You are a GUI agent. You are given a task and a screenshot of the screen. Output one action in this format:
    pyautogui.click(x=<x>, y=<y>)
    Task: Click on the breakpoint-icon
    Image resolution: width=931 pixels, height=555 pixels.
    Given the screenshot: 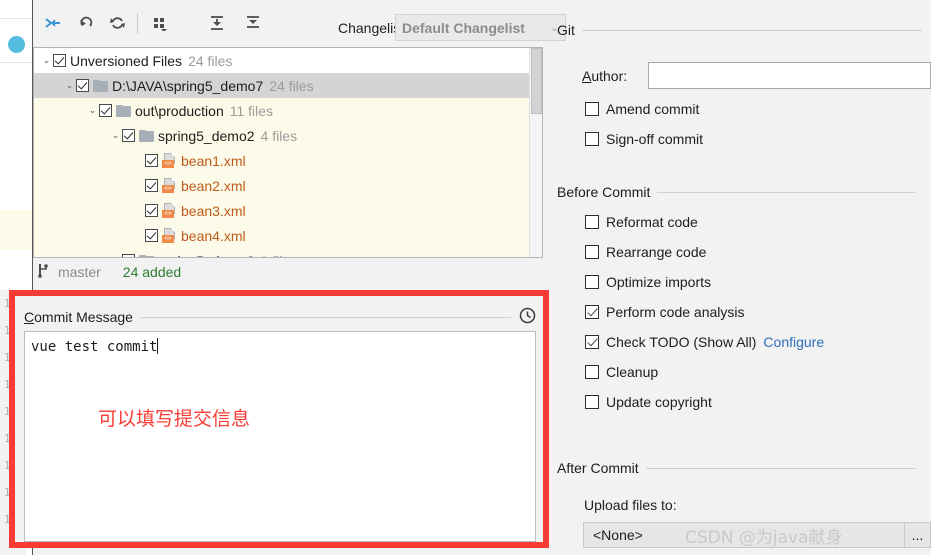 What is the action you would take?
    pyautogui.click(x=16, y=44)
    